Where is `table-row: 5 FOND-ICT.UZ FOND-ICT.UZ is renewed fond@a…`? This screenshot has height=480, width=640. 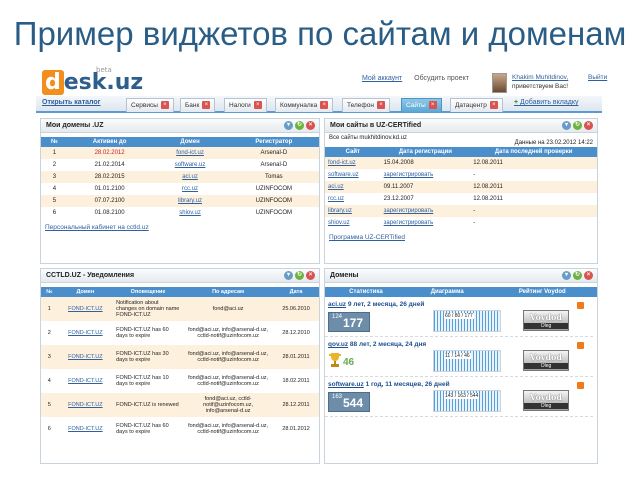 table-row: 5 FOND-ICT.UZ FOND-ICT.UZ is renewed fond@a… is located at coordinates (180, 405).